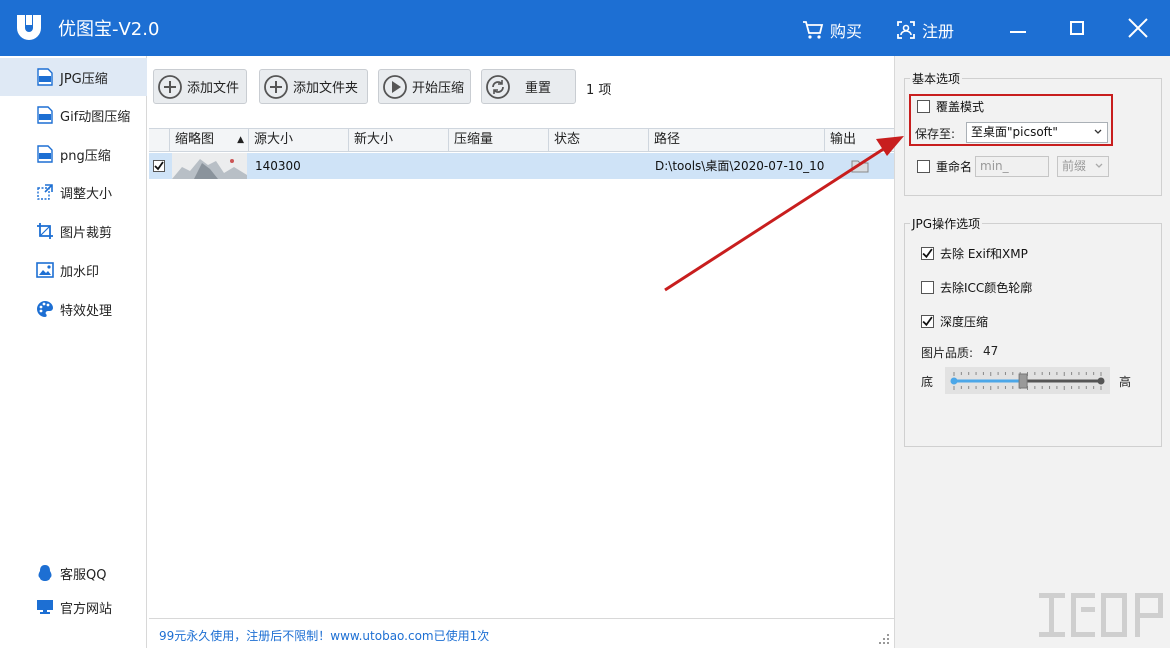 The image size is (1170, 648). What do you see at coordinates (890, 146) in the screenshot?
I see `annotation-arrow-head` at bounding box center [890, 146].